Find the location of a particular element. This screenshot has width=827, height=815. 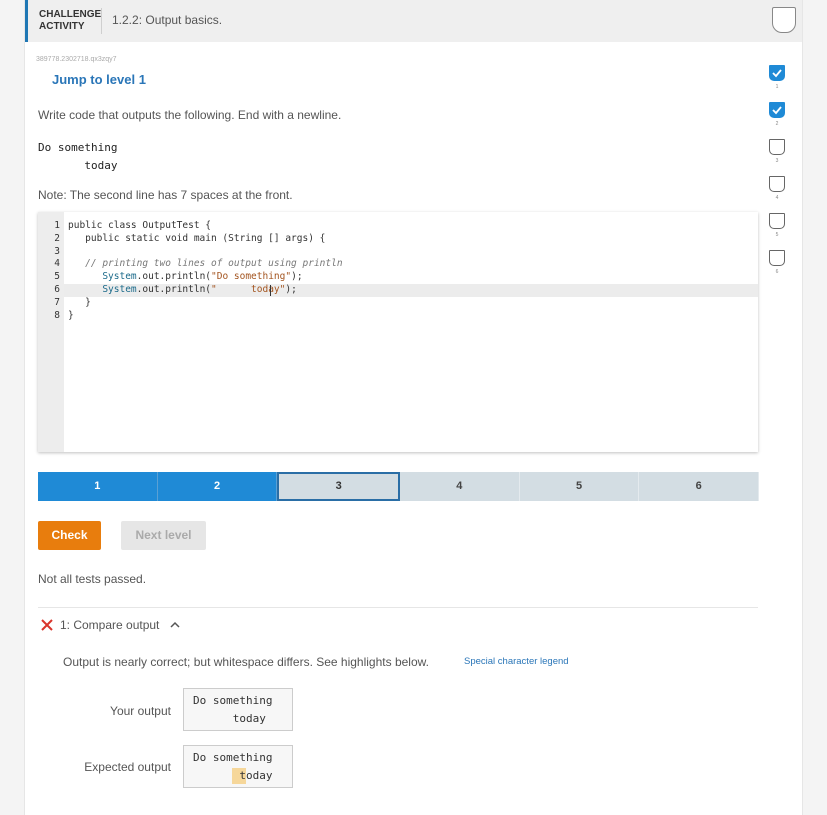

code-line: 3 is located at coordinates (398, 252).